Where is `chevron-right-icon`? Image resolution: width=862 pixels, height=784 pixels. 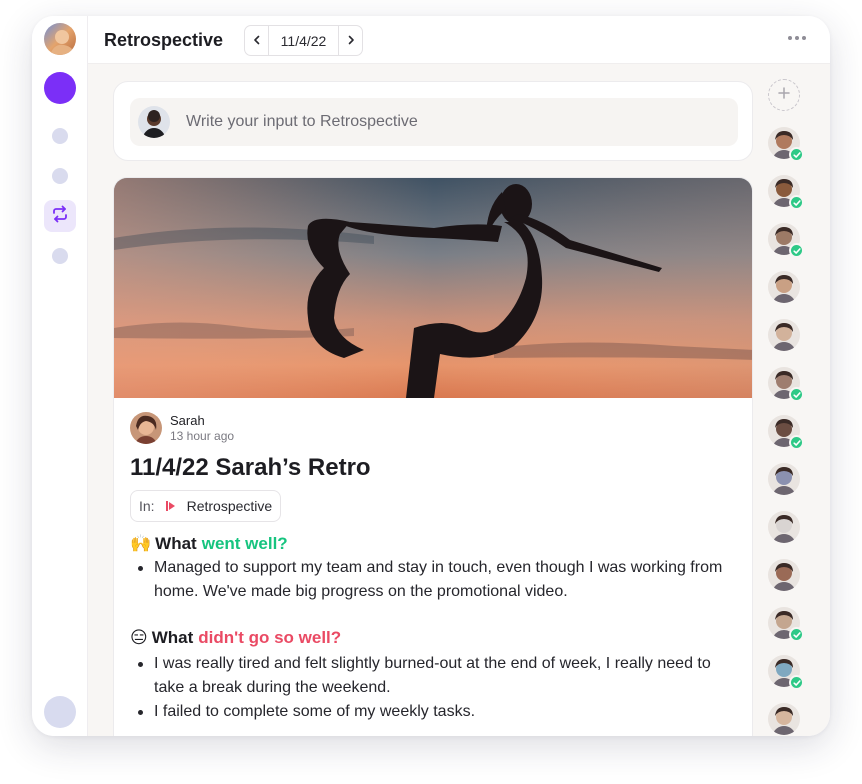
chevron-right-icon is located at coordinates (351, 41).